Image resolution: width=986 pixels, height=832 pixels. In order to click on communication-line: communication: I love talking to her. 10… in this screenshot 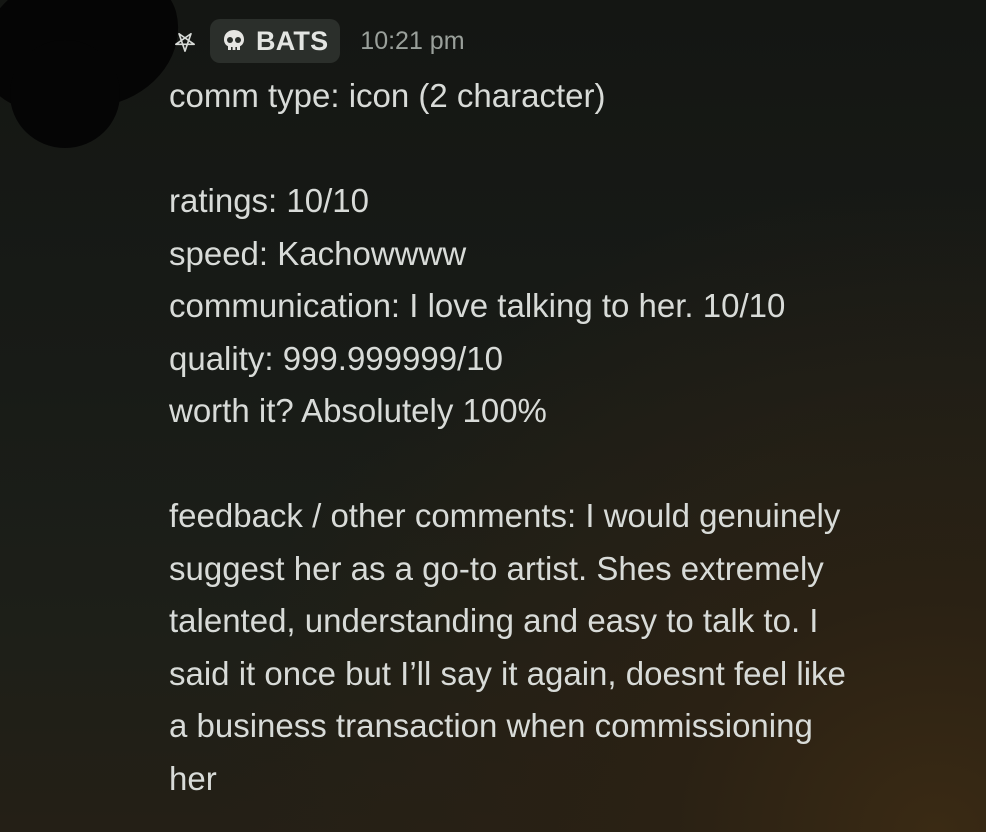, I will do `click(477, 305)`.